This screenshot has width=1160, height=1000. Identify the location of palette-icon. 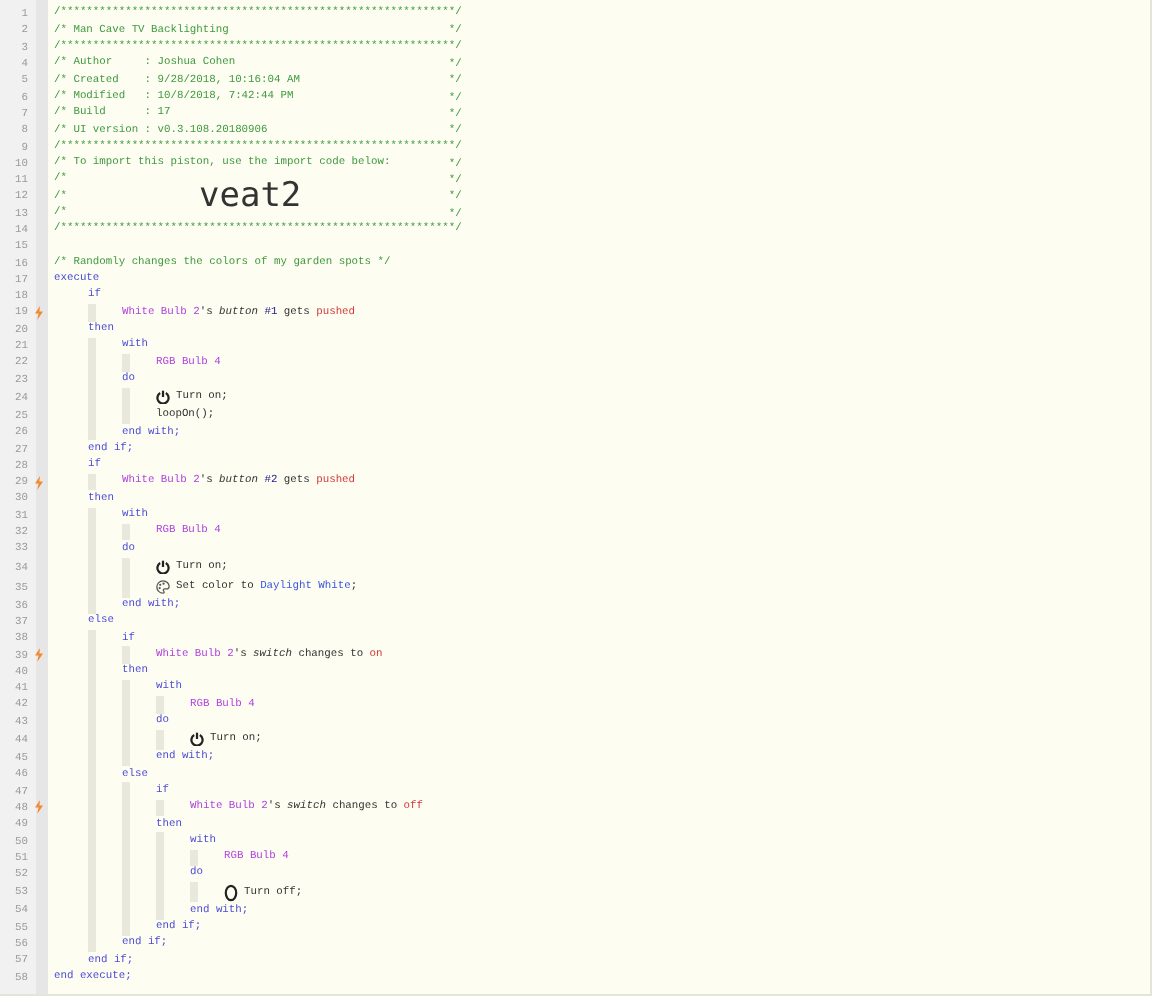
(163, 587).